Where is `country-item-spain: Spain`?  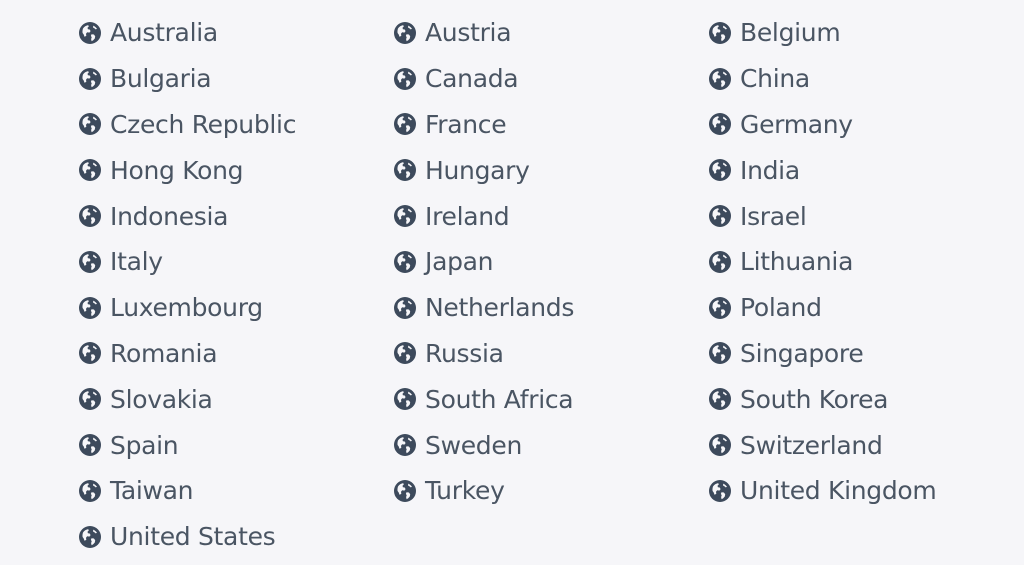 country-item-spain: Spain is located at coordinates (235, 445).